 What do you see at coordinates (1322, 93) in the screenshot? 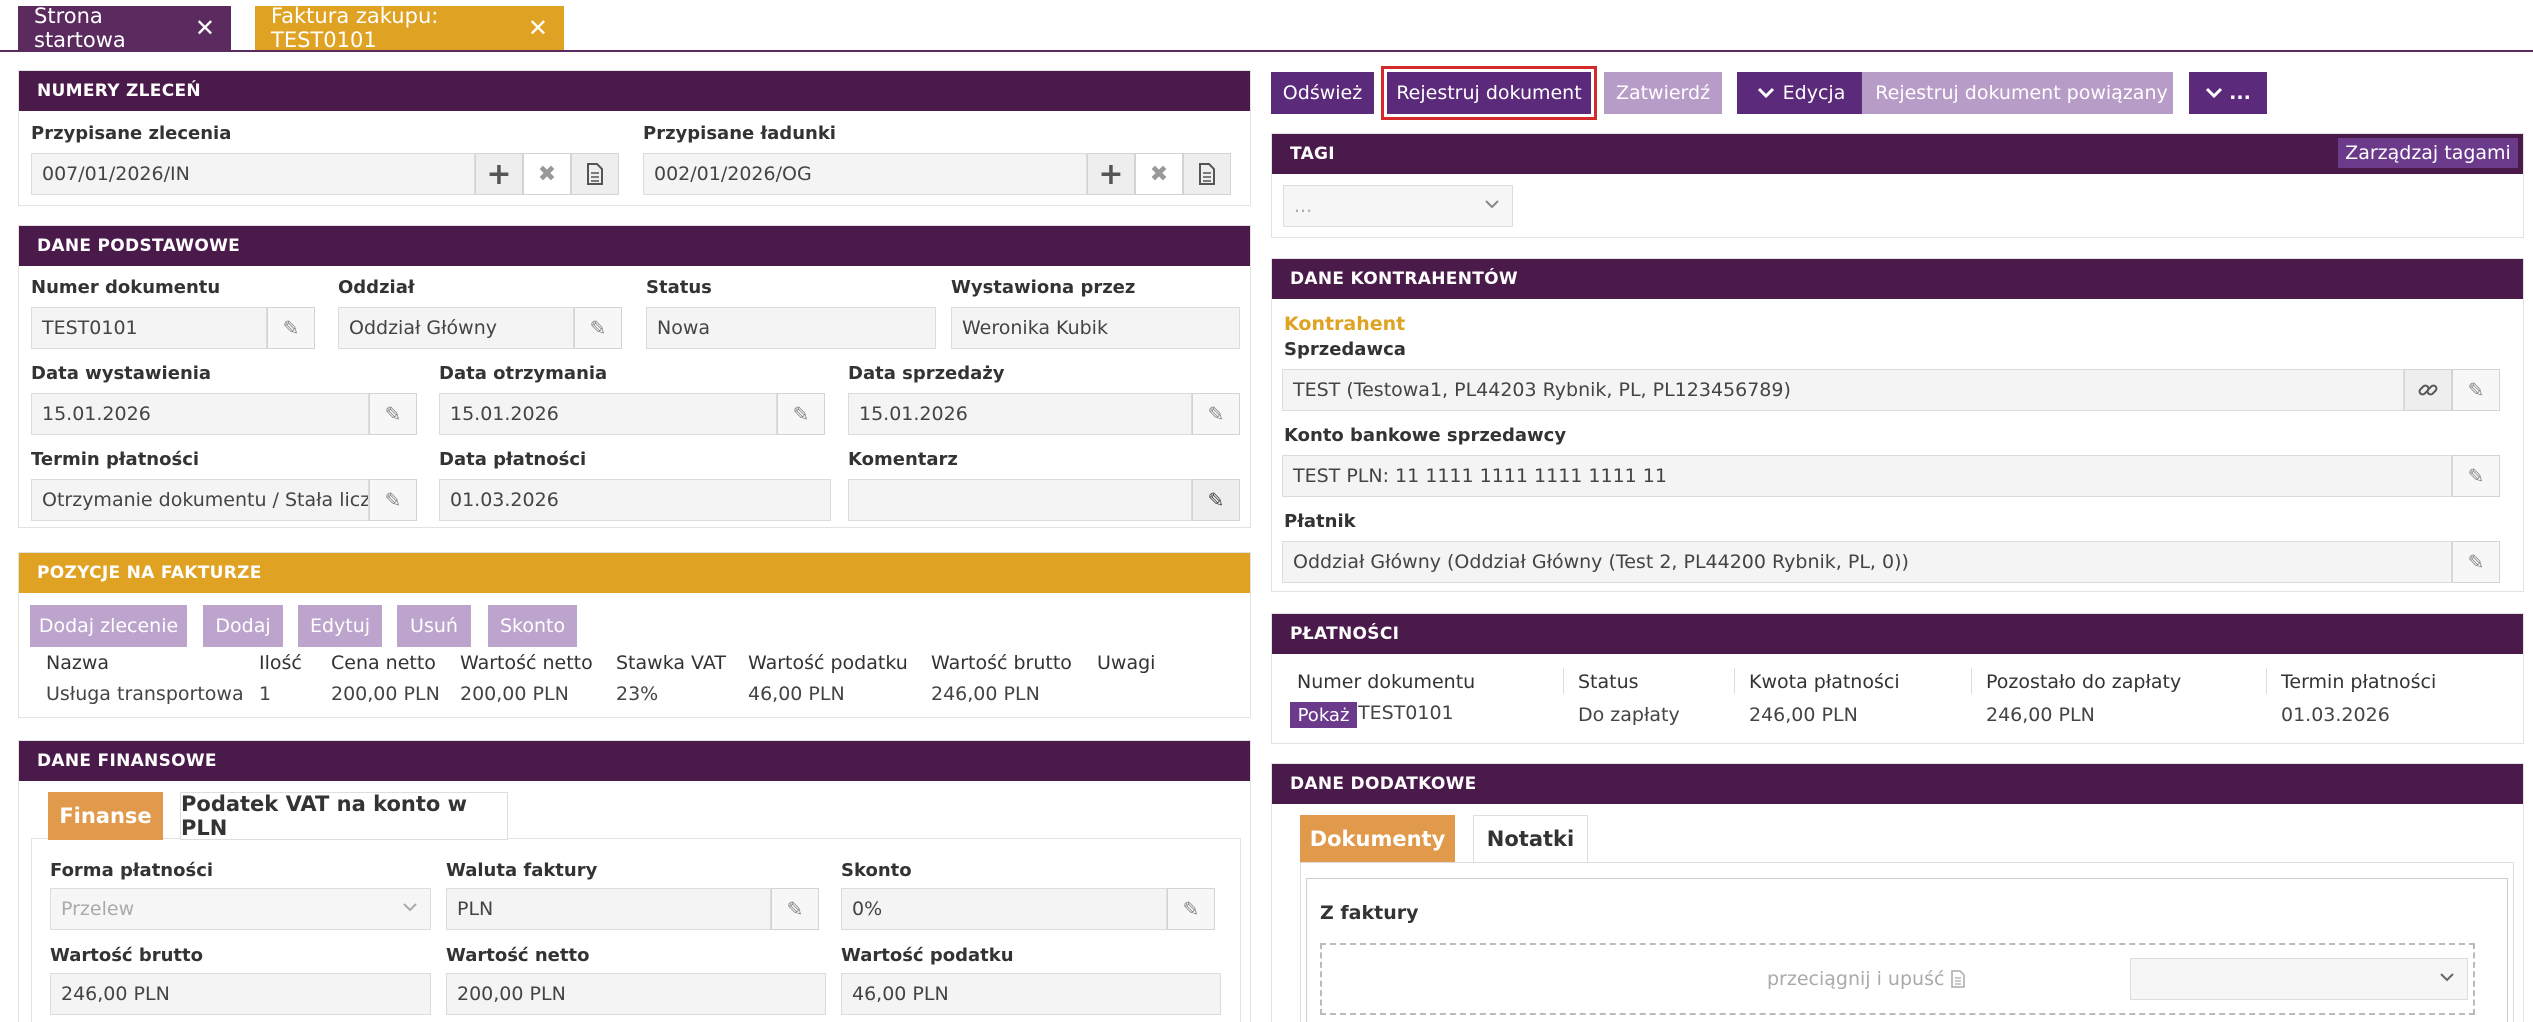
I see `refresh-button: Odśwież` at bounding box center [1322, 93].